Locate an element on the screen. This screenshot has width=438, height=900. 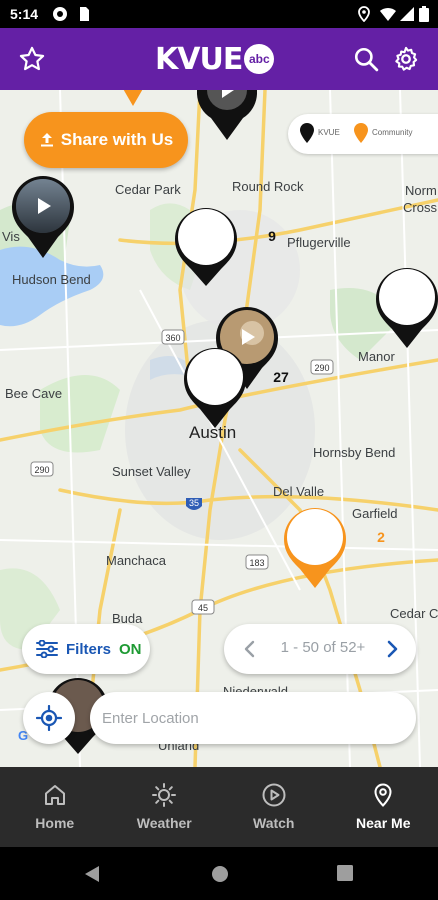
count-pin-label: 27 is located at coordinates (281, 377).